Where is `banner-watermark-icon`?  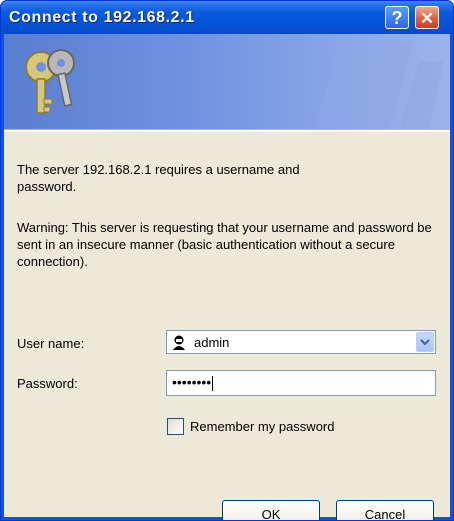
banner-watermark-icon is located at coordinates (379, 85).